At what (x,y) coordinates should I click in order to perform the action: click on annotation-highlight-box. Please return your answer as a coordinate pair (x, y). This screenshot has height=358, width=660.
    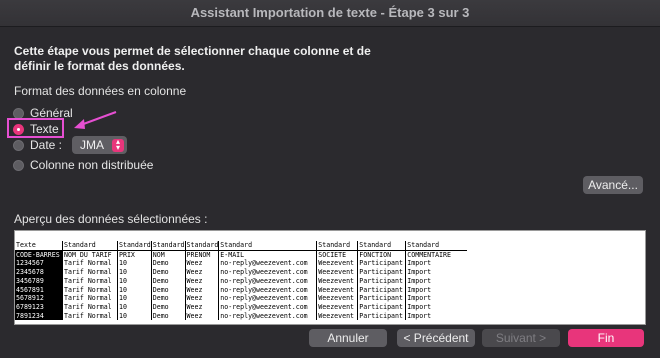
    Looking at the image, I should click on (35, 128).